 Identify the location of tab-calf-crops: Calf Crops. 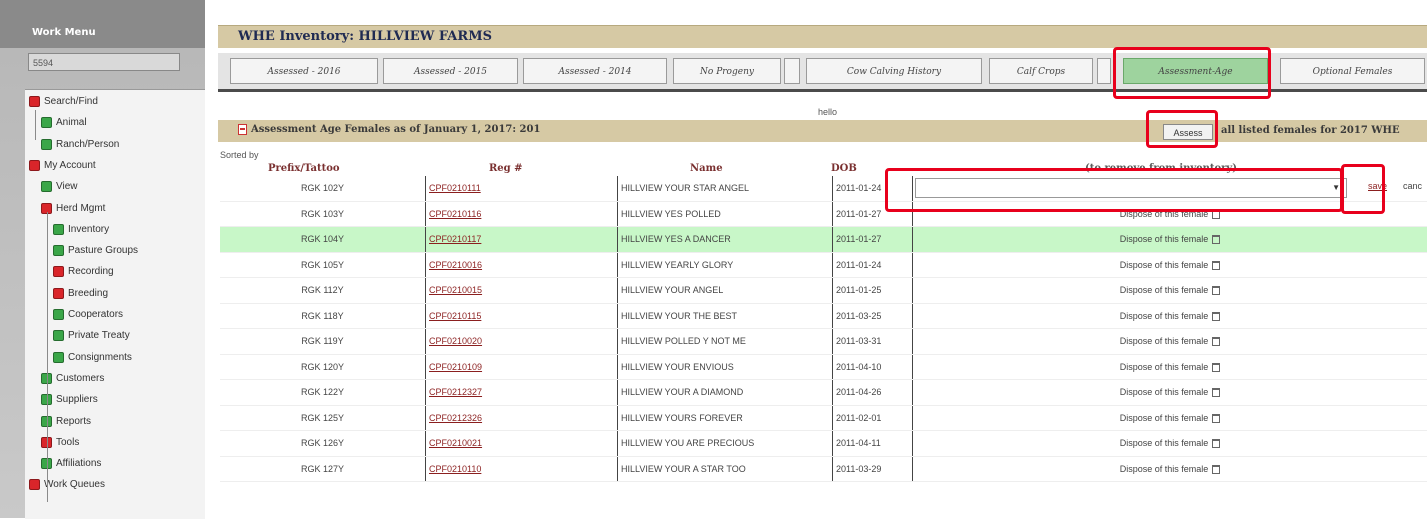
(1041, 71).